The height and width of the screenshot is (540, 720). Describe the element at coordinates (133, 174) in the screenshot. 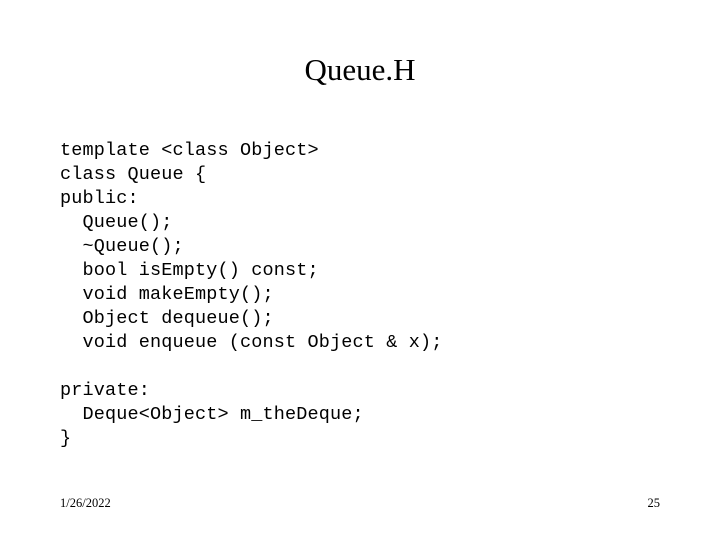

I see `code-line: class Queue {` at that location.